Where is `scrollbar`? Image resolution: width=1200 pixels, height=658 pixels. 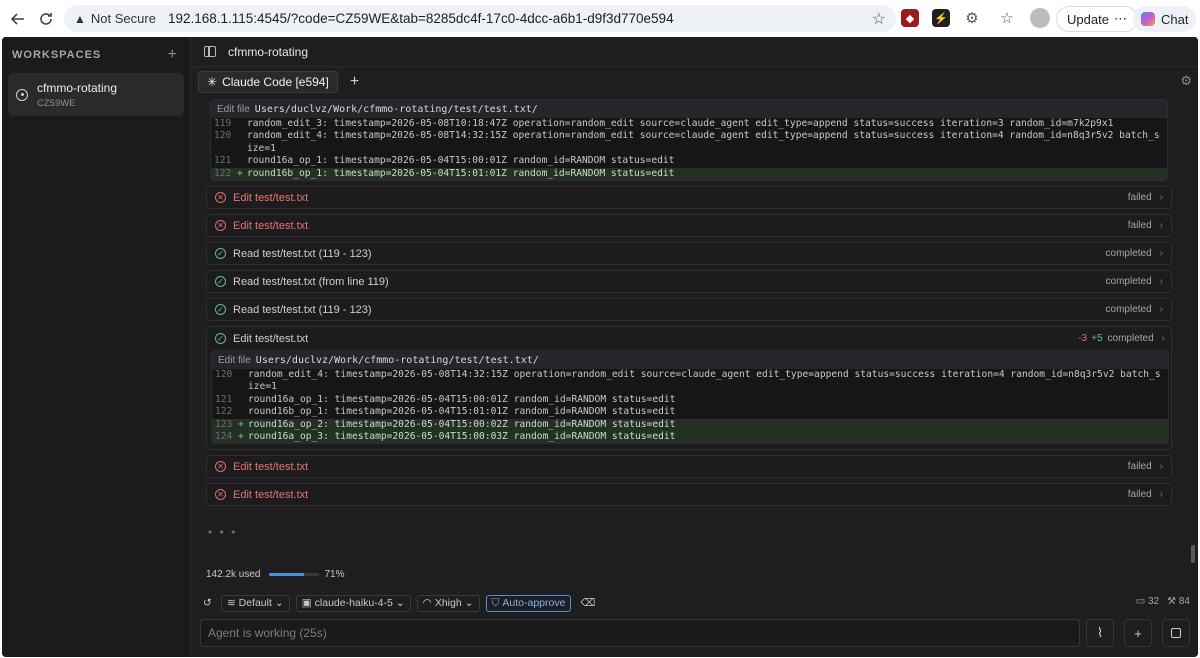
scrollbar is located at coordinates (1193, 554).